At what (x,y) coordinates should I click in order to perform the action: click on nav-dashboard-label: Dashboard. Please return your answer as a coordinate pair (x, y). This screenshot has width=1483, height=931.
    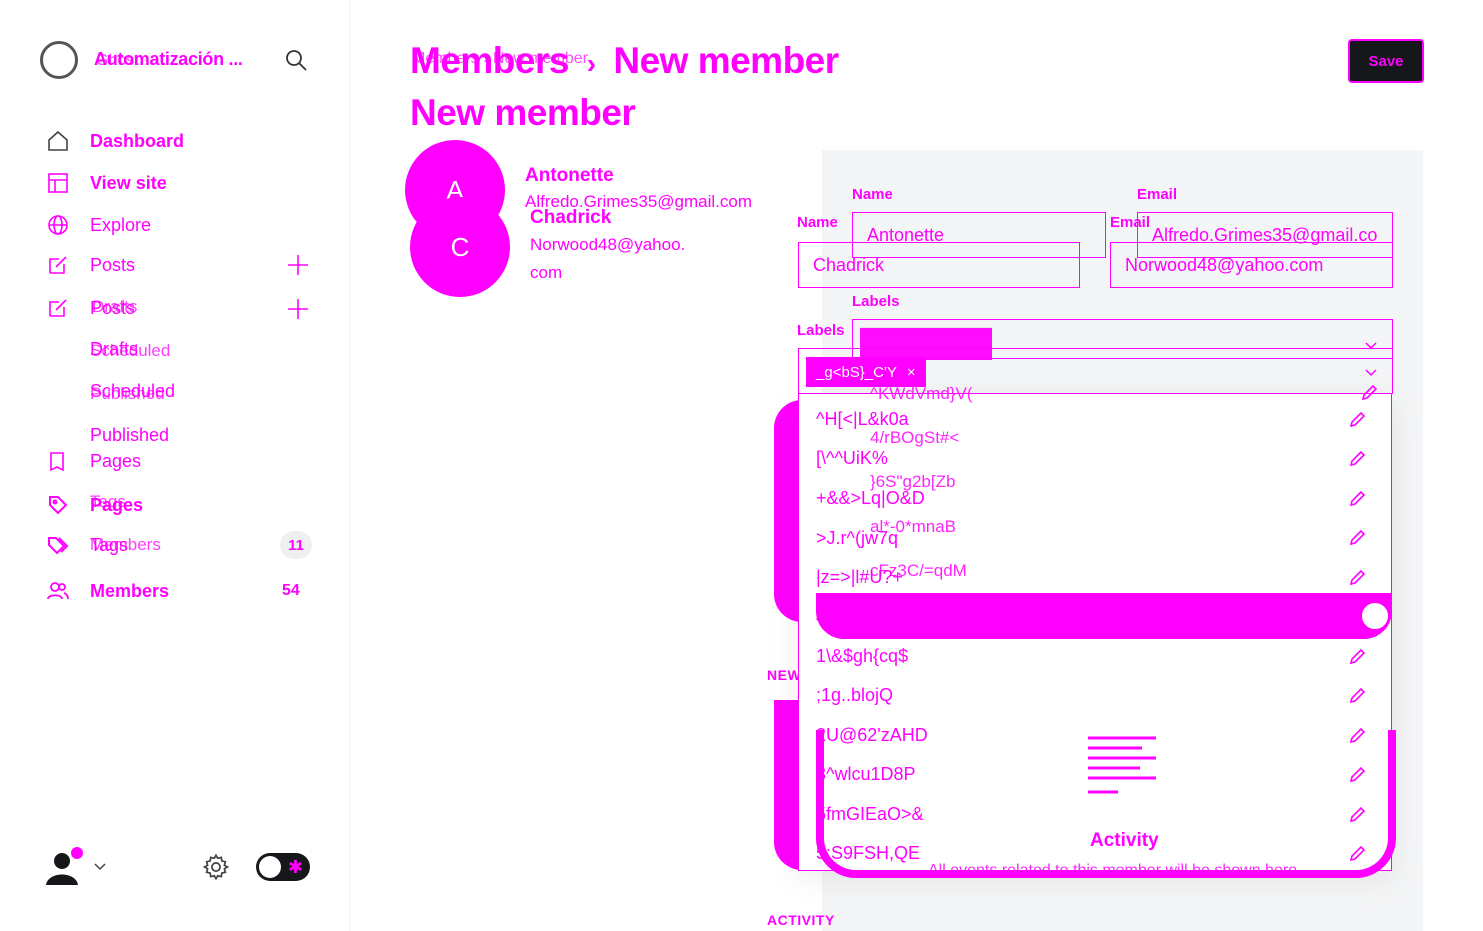
    Looking at the image, I should click on (137, 140).